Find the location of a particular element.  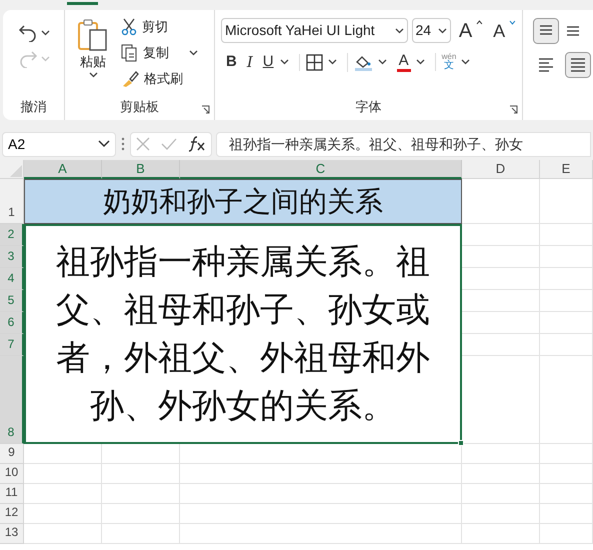

bold-button: B is located at coordinates (231, 62).